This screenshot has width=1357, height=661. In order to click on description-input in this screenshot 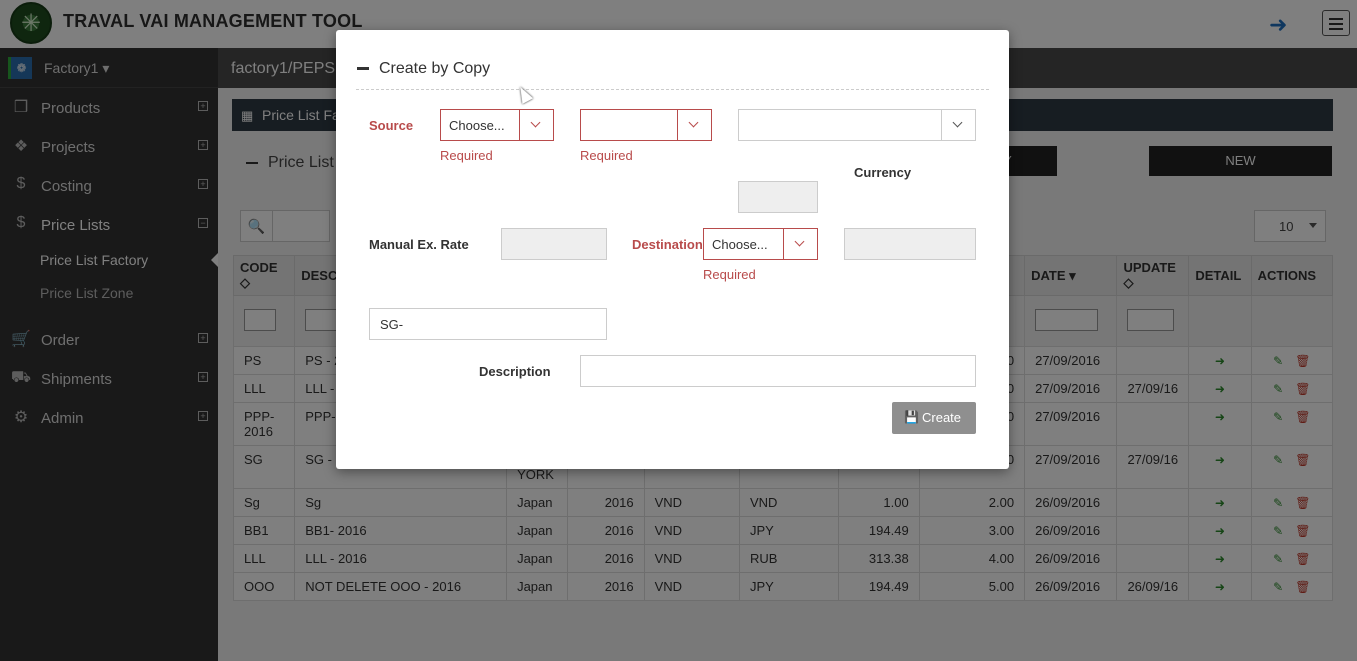, I will do `click(778, 371)`.